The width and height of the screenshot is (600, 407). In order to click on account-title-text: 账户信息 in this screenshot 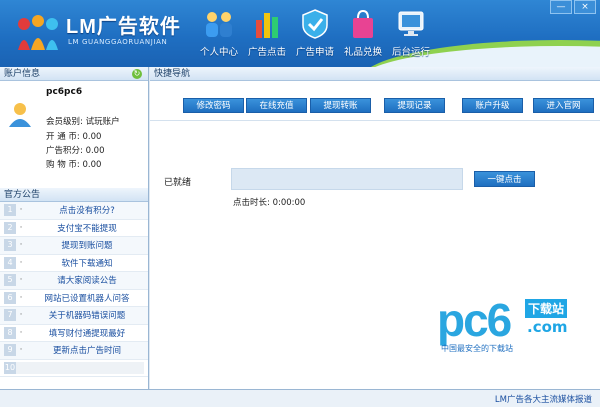, I will do `click(22, 74)`.